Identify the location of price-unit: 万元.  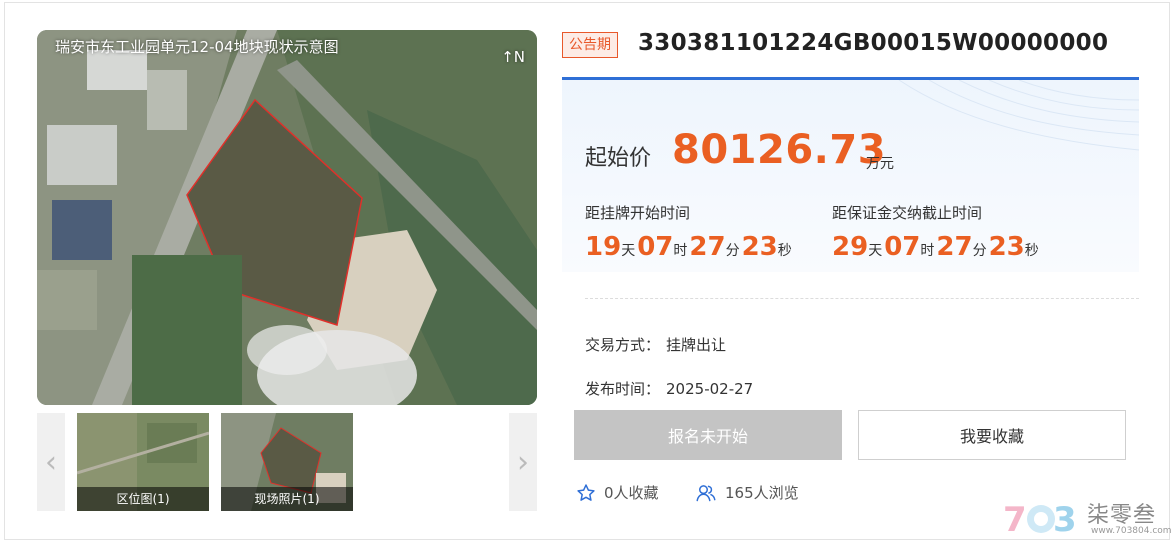
(880, 164).